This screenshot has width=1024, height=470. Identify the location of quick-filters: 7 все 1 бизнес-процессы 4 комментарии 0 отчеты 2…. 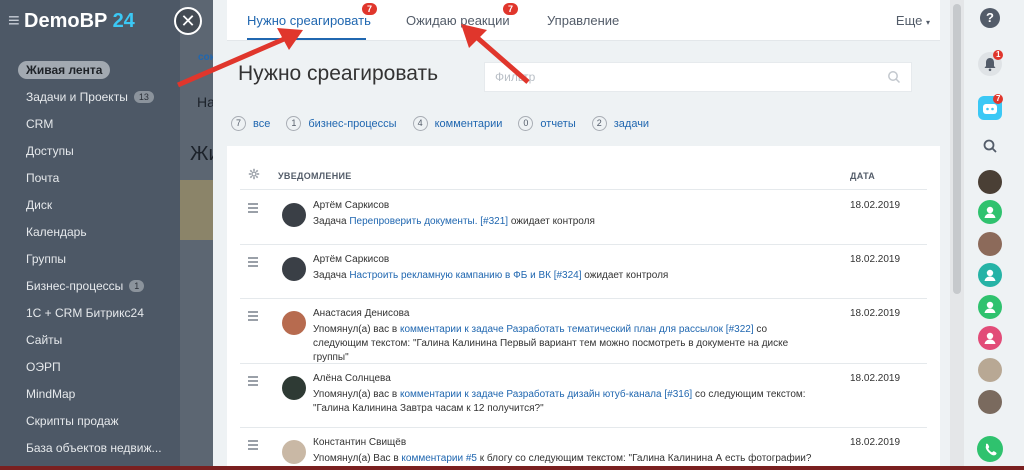
(448, 123).